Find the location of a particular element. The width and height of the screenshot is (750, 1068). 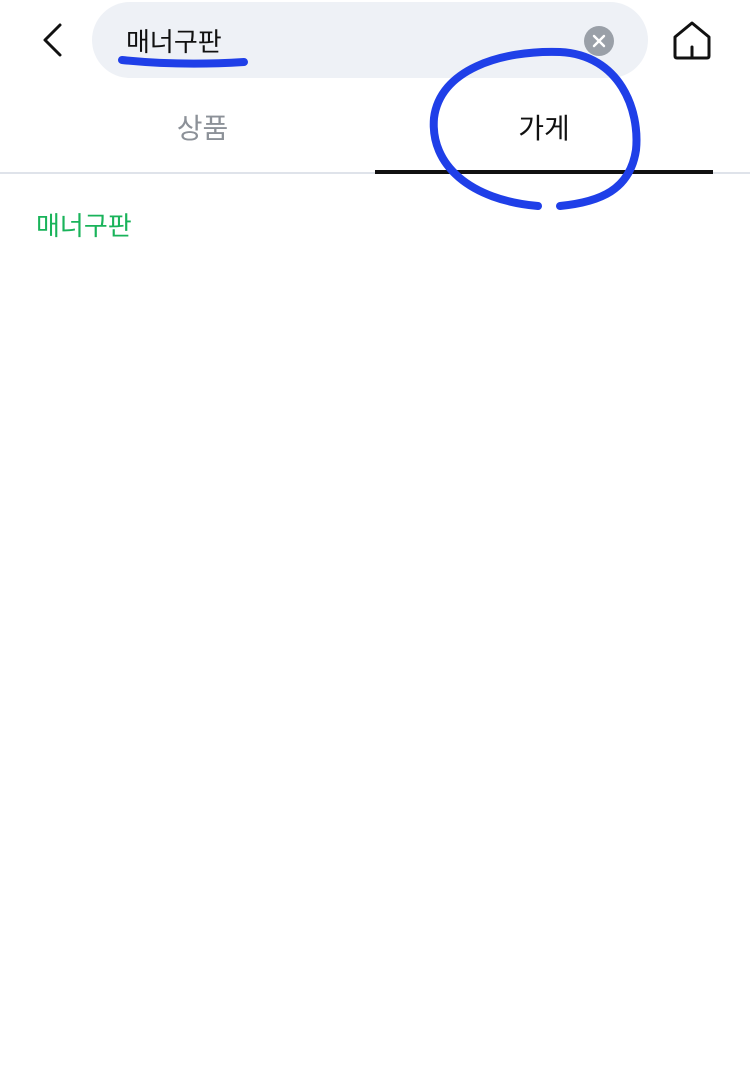

clear-circle-icon is located at coordinates (599, 41).